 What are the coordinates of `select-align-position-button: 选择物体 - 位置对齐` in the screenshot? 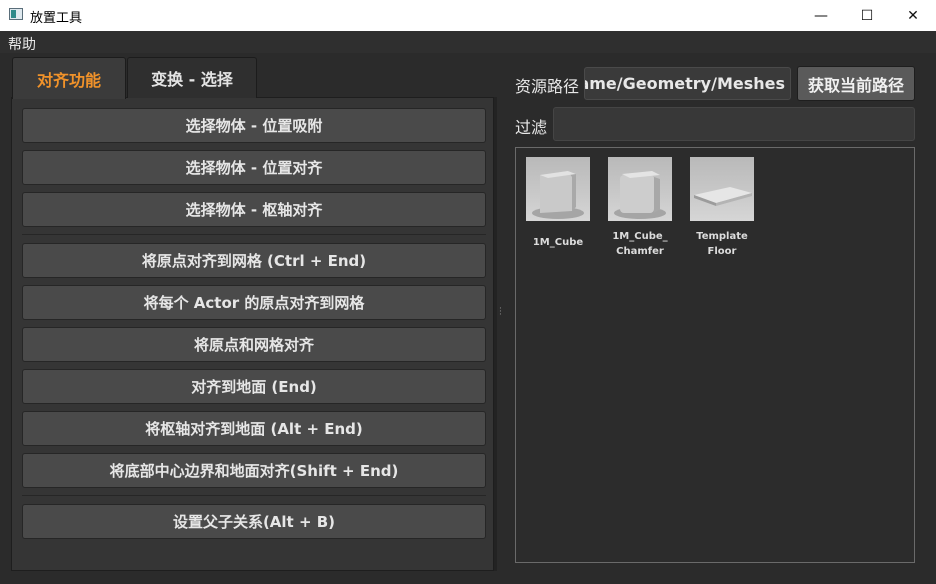 It's located at (254, 167).